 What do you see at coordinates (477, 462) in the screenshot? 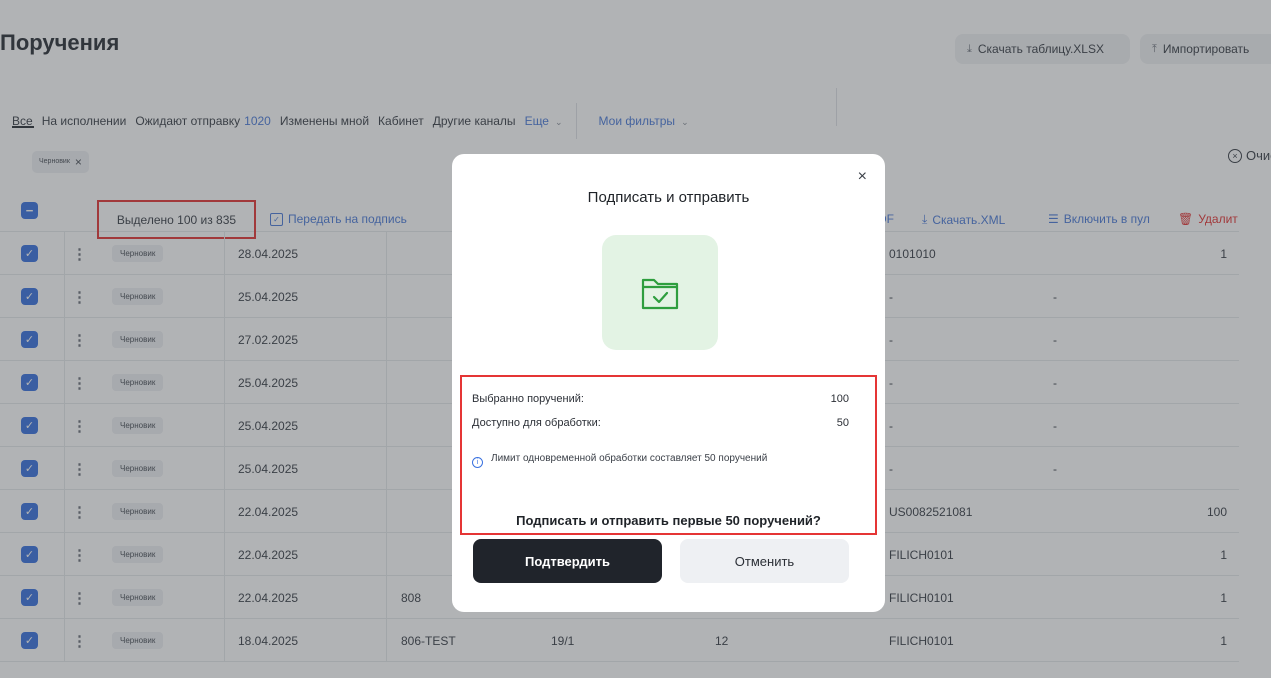
I see `info-icon: i` at bounding box center [477, 462].